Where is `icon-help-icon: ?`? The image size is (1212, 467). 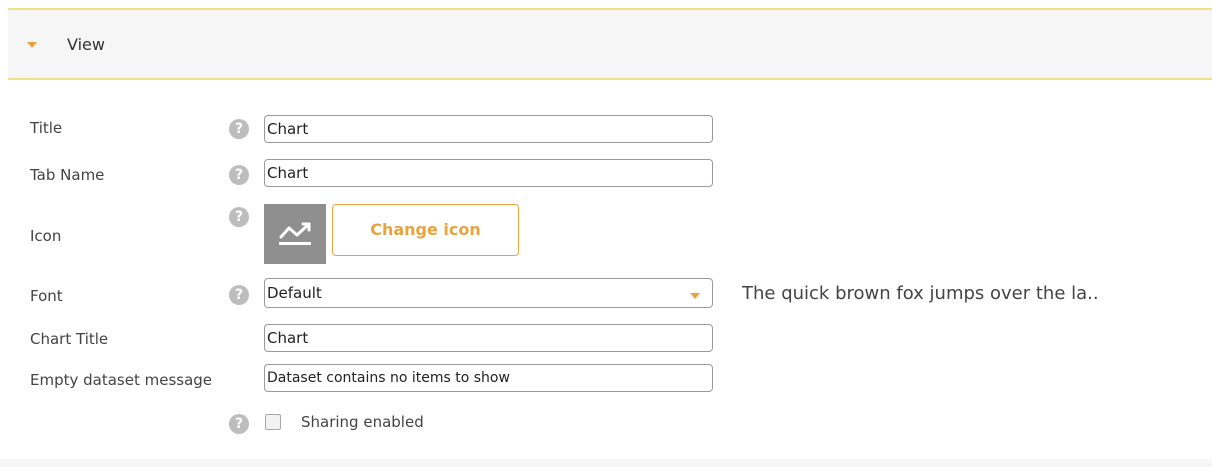
icon-help-icon: ? is located at coordinates (239, 217).